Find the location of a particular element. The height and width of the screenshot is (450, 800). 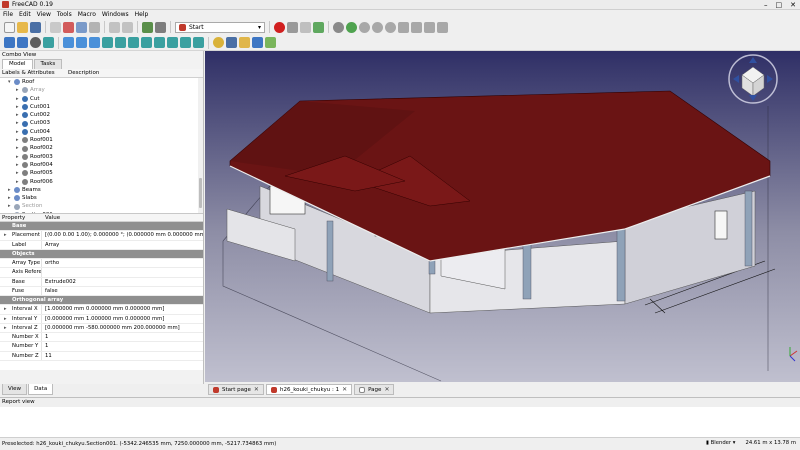

close-icon: ✕ is located at coordinates (793, 5).